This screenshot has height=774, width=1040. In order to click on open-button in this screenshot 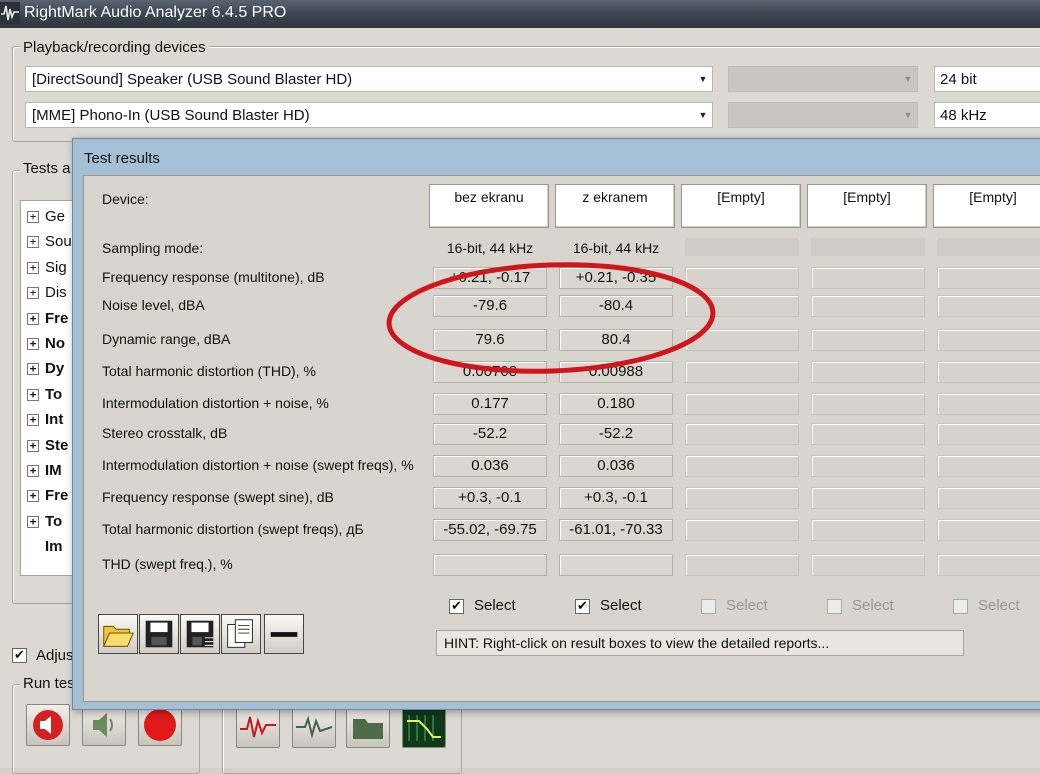, I will do `click(118, 634)`.